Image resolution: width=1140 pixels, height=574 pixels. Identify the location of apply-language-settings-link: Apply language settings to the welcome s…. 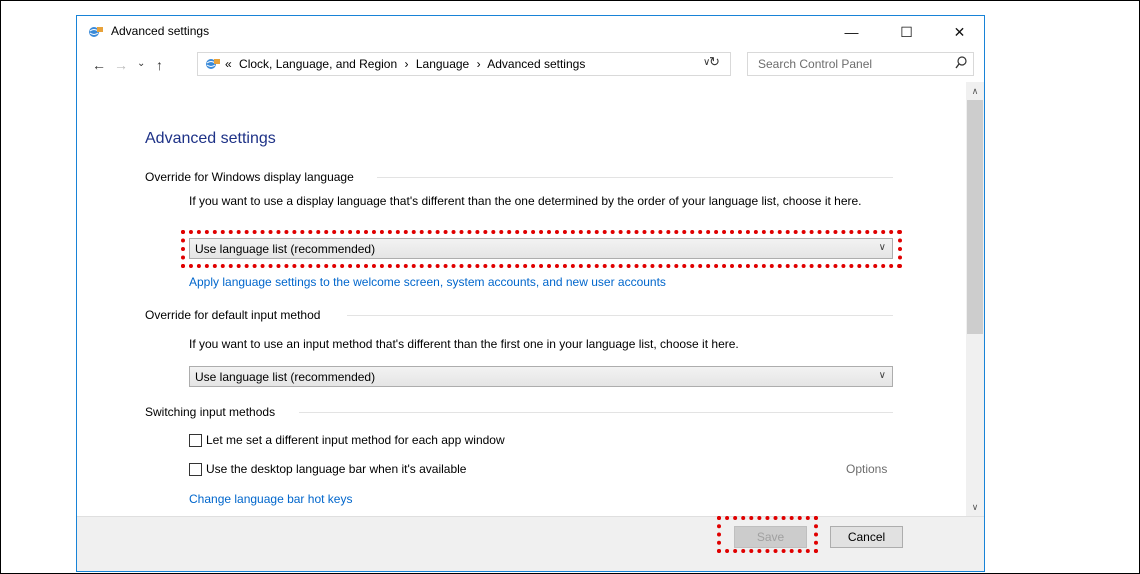
(427, 282).